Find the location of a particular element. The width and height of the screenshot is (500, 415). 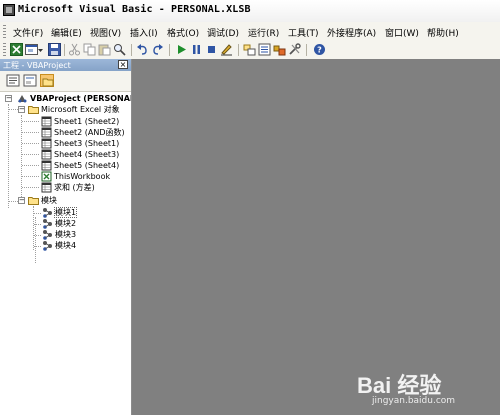

menu-run: 运行(R) is located at coordinates (263, 32).